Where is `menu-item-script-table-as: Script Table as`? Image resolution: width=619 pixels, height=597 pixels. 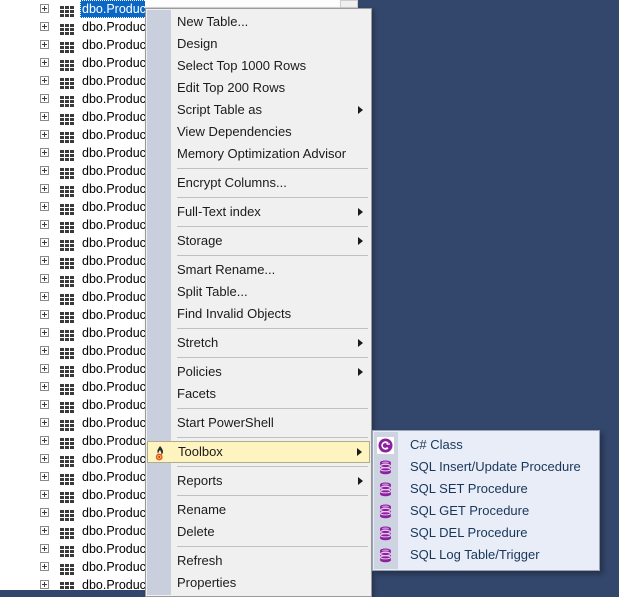
menu-item-script-table-as: Script Table as is located at coordinates (258, 110).